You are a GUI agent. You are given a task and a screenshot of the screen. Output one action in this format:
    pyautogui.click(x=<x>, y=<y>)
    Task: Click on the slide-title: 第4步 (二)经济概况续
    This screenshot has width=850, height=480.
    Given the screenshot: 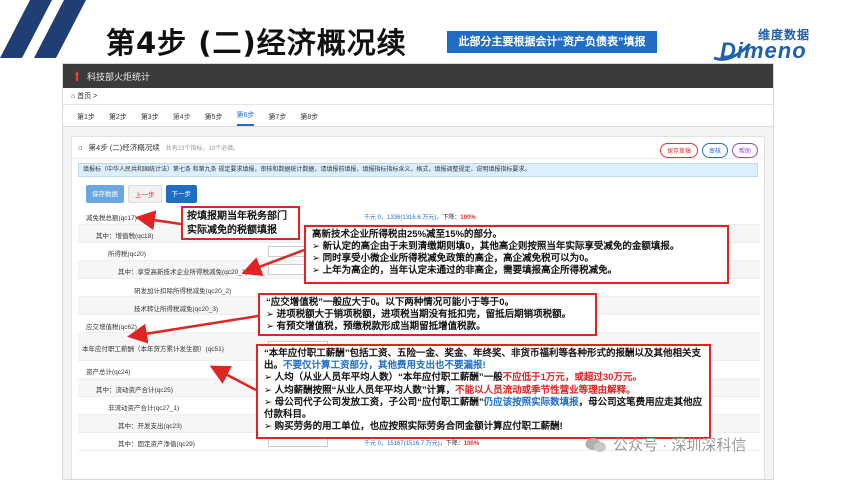 What is the action you would take?
    pyautogui.click(x=256, y=43)
    